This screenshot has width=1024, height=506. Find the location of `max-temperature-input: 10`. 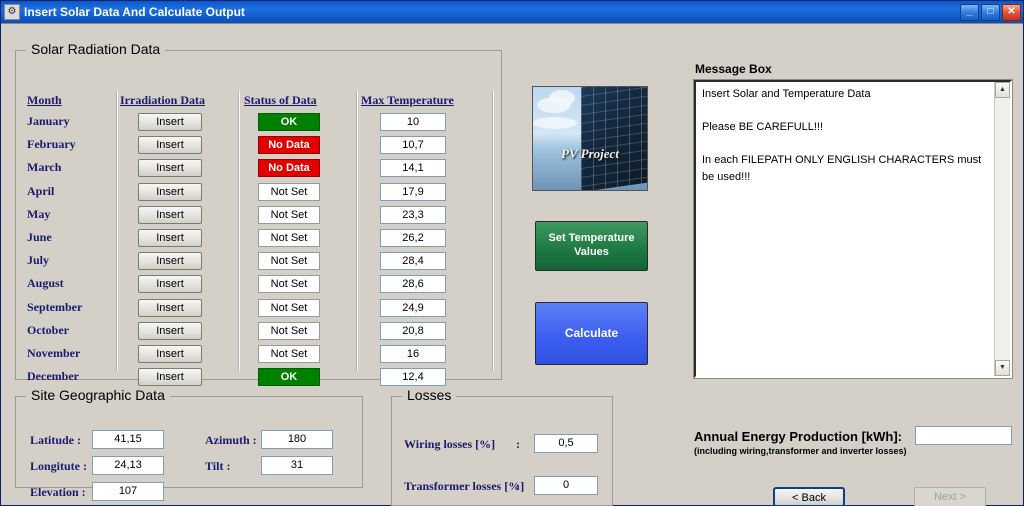

max-temperature-input: 10 is located at coordinates (413, 122).